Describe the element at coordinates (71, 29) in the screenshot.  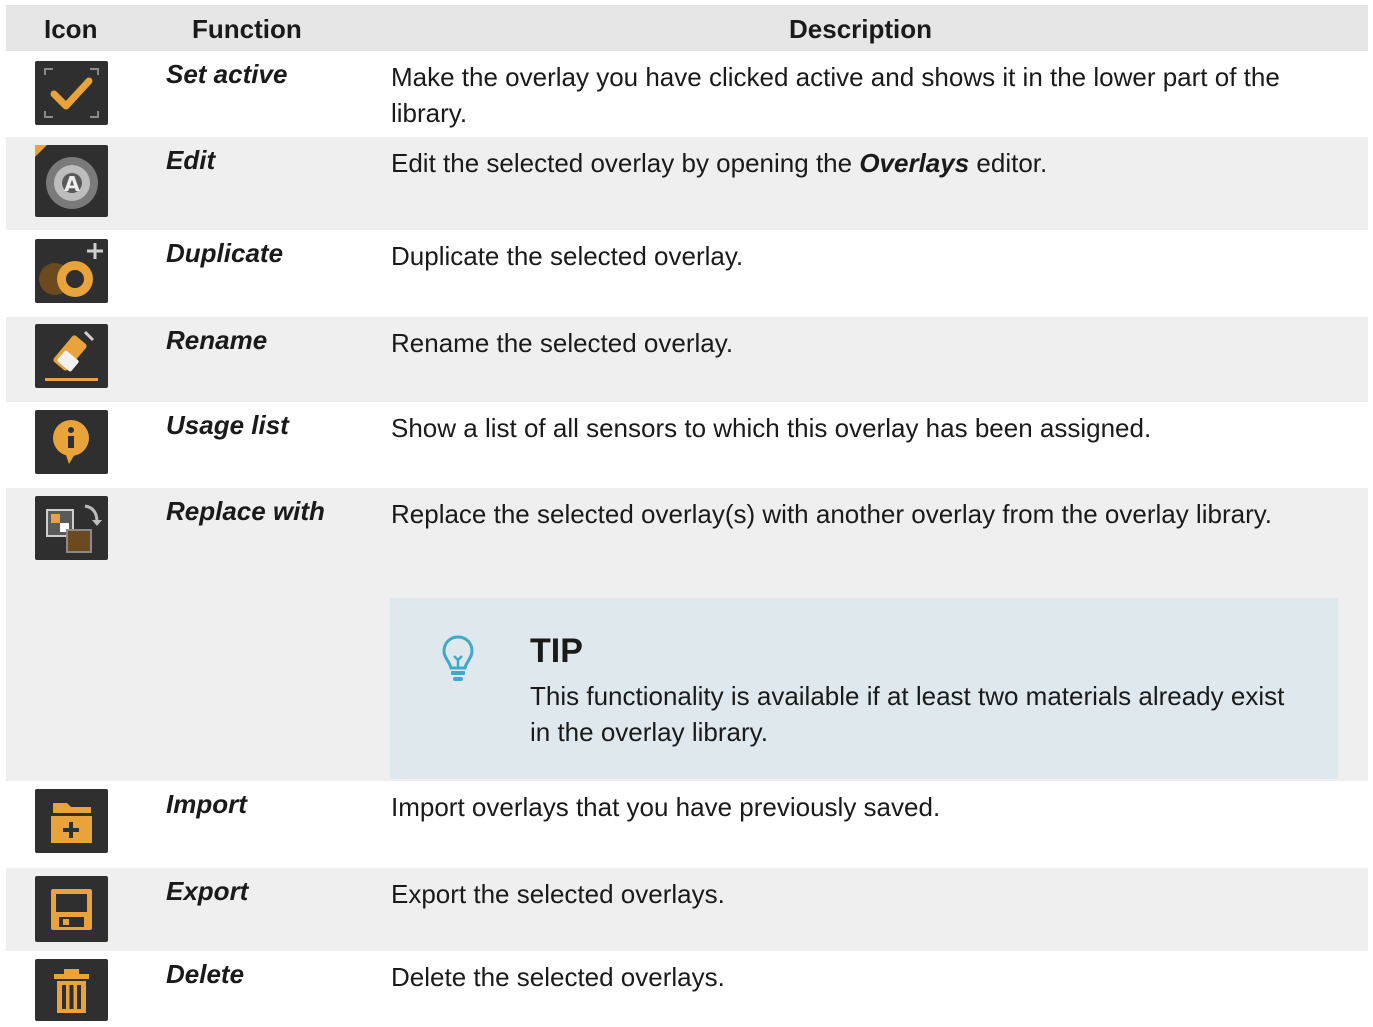
I see `header-icon: Icon` at that location.